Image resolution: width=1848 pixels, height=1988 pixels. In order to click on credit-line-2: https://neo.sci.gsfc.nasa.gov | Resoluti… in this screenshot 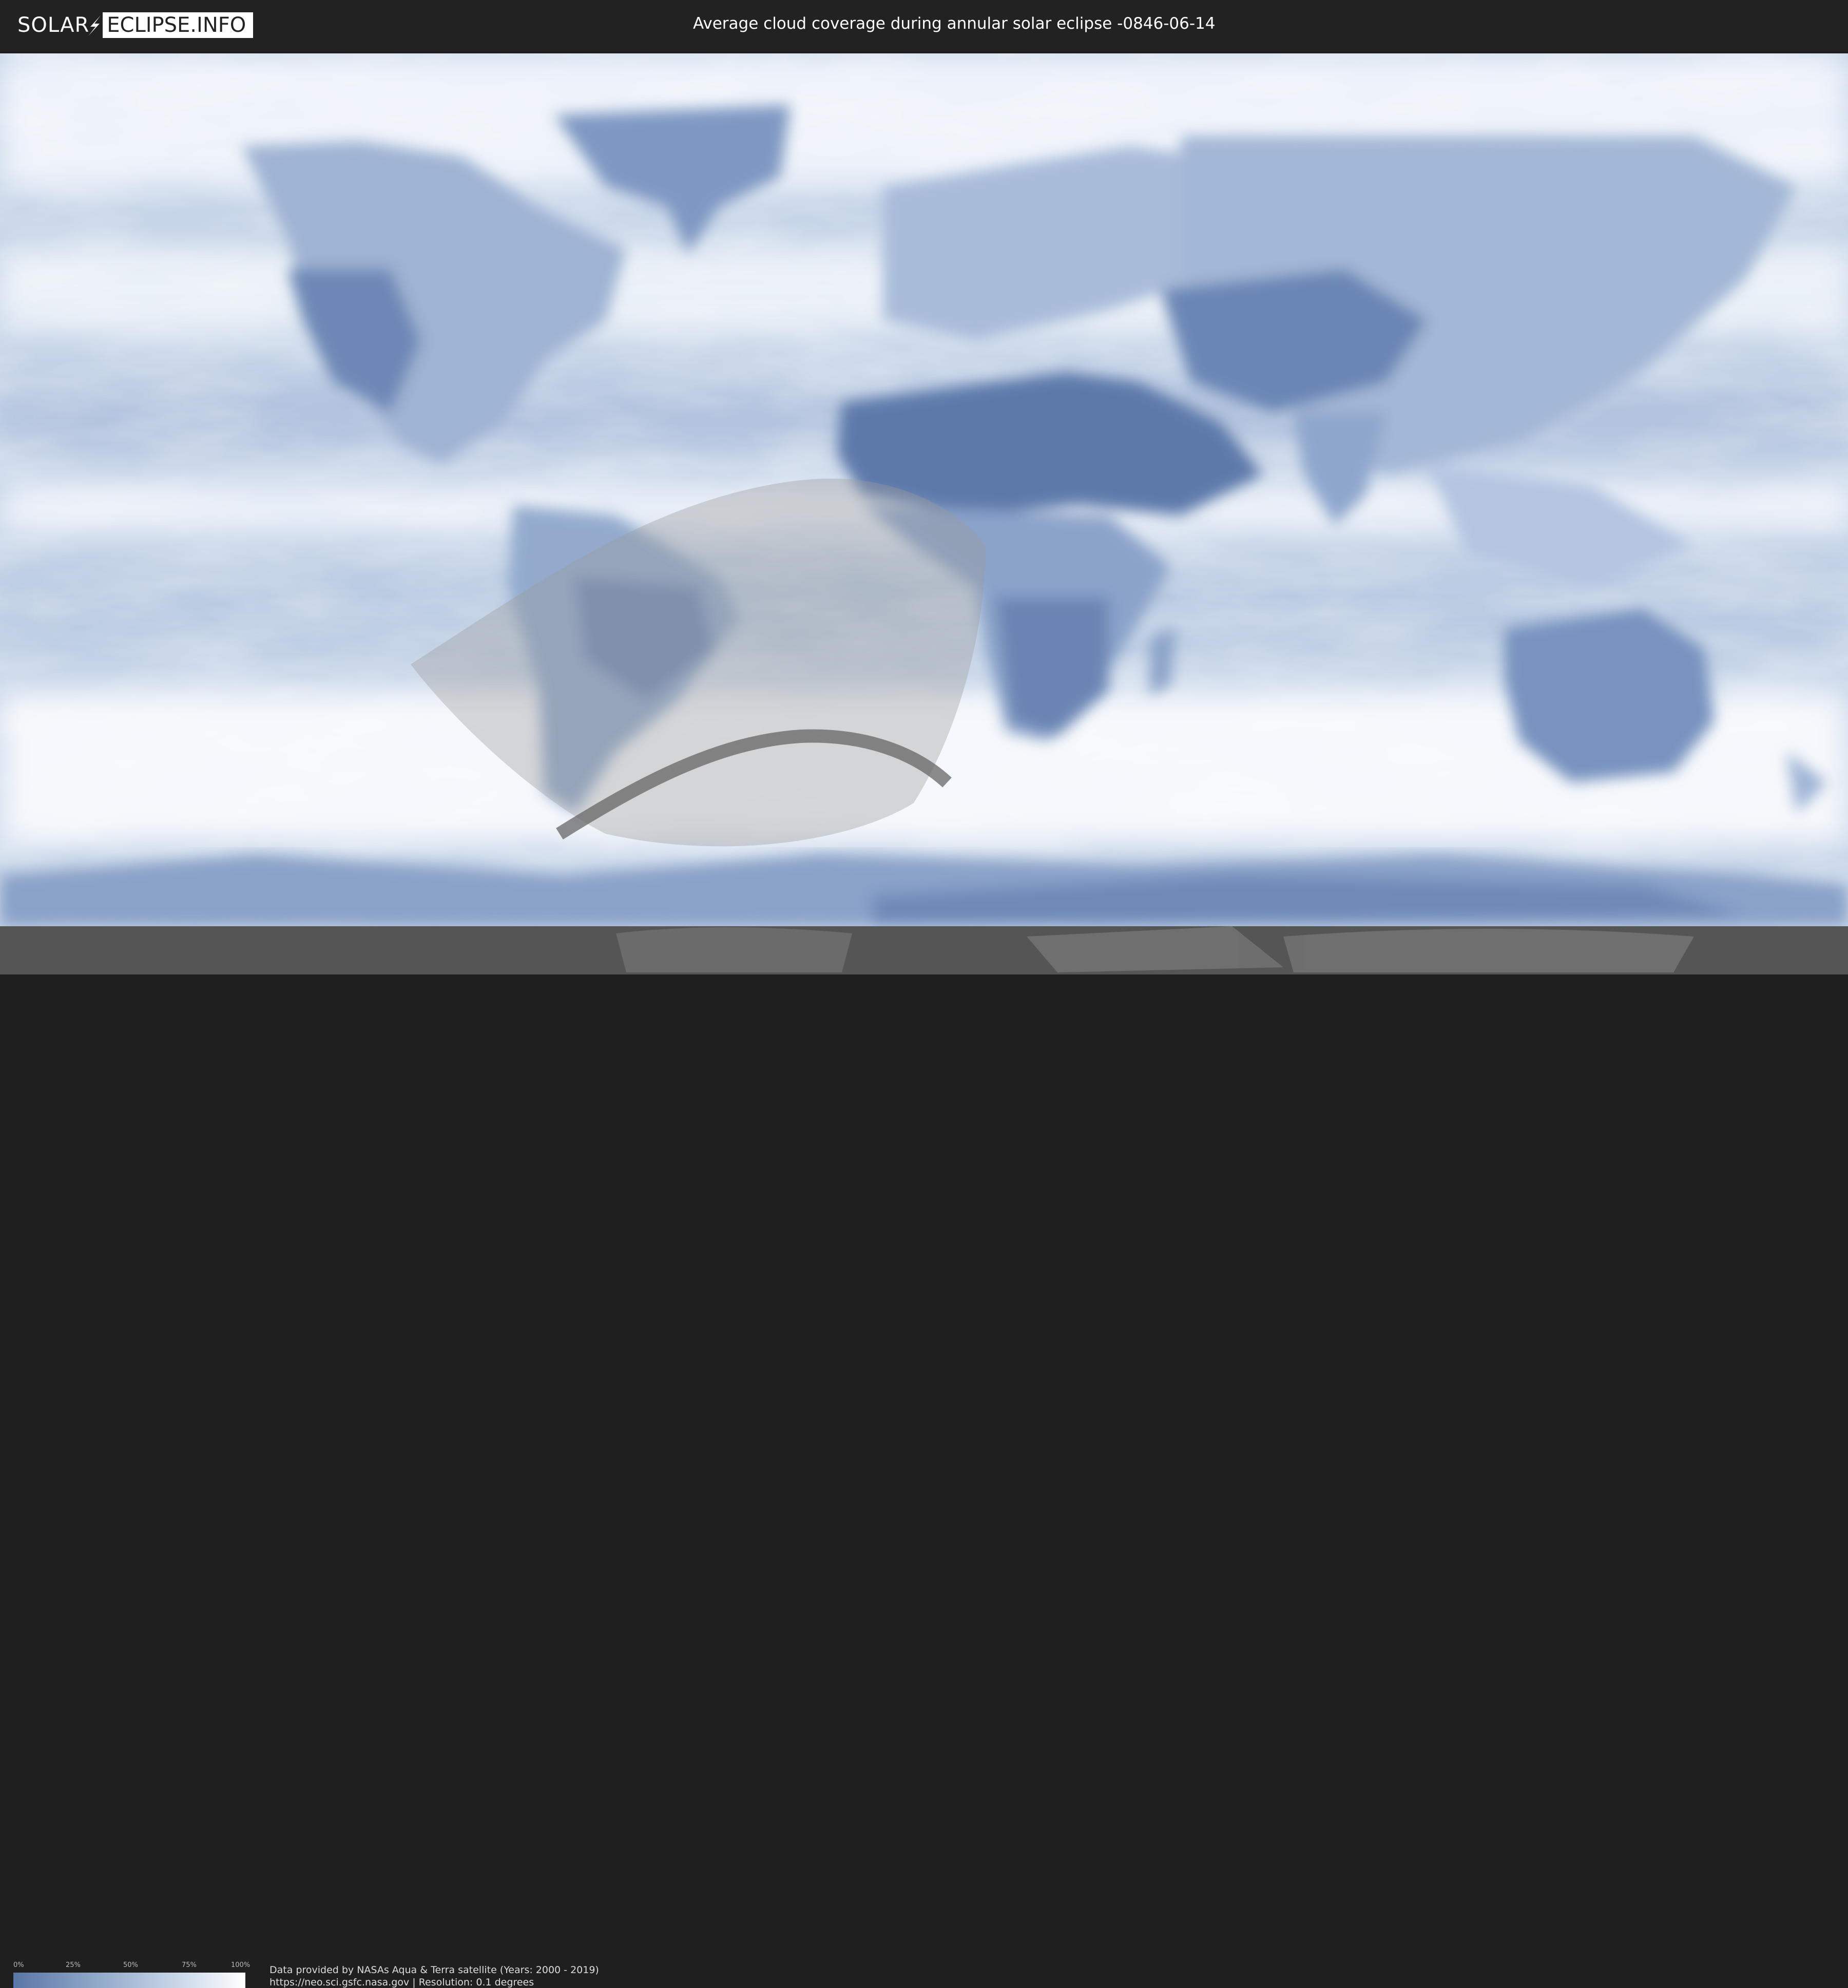, I will do `click(402, 1983)`.